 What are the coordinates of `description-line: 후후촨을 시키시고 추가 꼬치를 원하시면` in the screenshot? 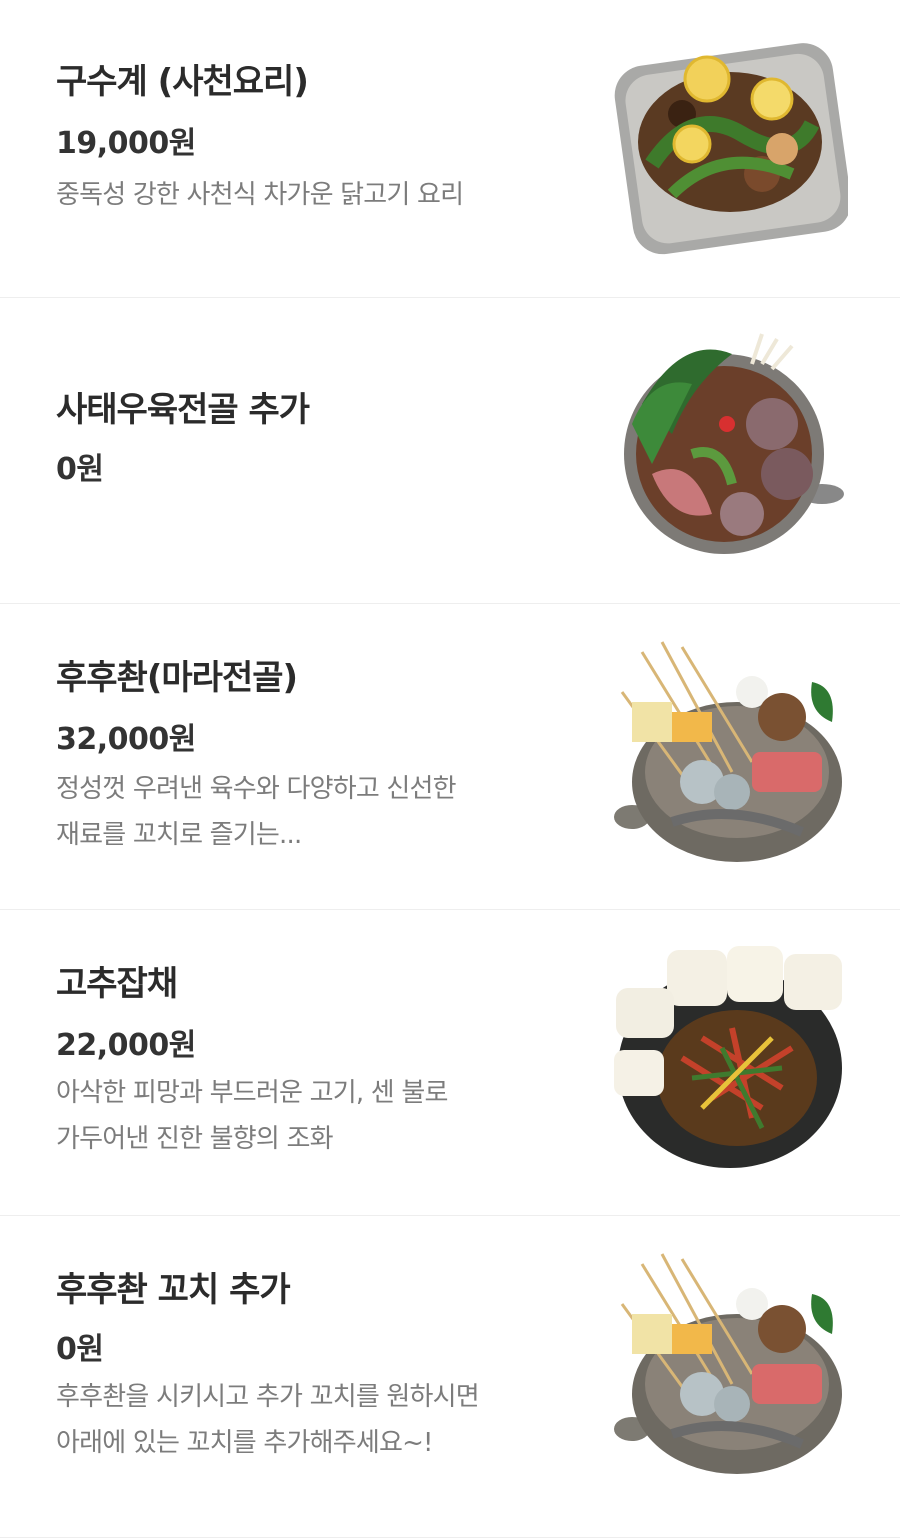 It's located at (268, 1397).